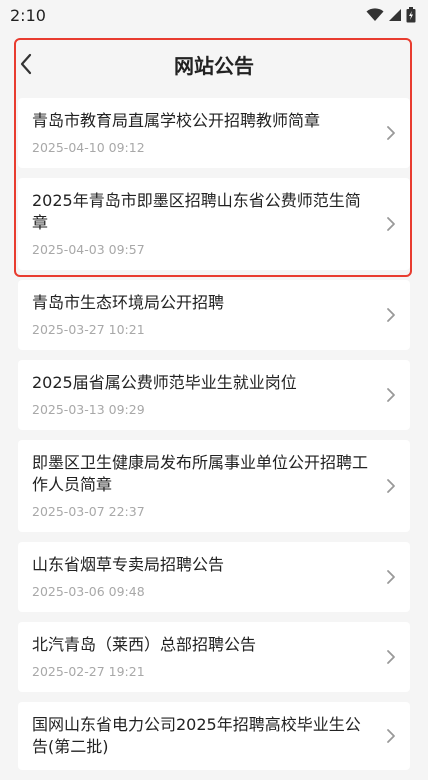 This screenshot has width=428, height=780. I want to click on notice-item: 2025年青岛市即墨区招聘山东省公费师范生简章 2025-04-03 09:57, so click(214, 224).